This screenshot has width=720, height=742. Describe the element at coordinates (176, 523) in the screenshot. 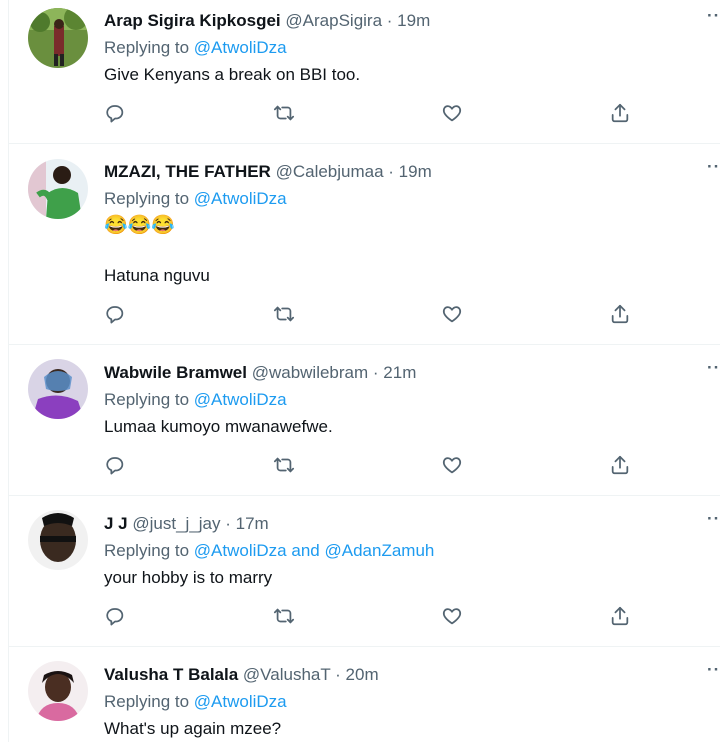

I see `handle: @just_j_jay` at that location.